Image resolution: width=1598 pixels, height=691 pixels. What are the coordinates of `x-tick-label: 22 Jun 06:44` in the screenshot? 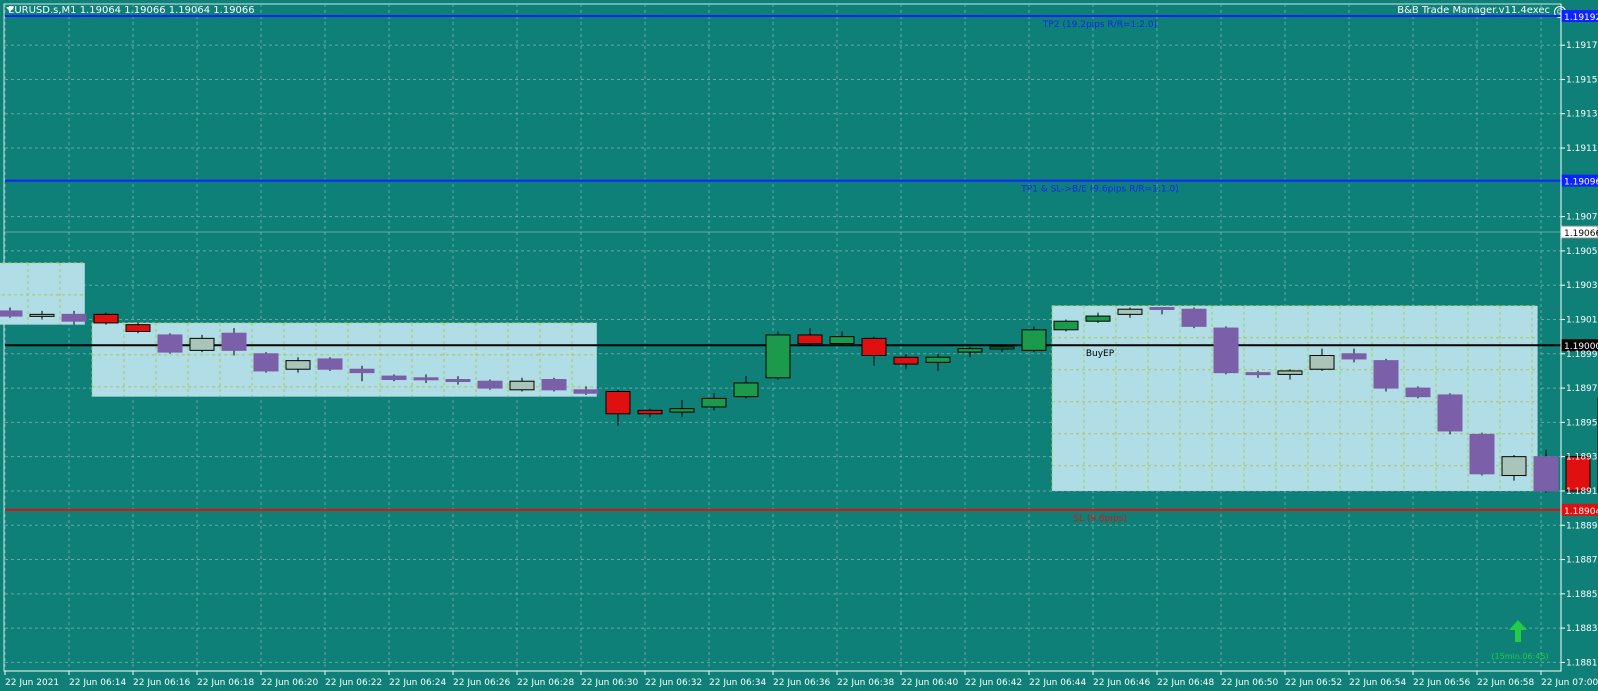 It's located at (1057, 683).